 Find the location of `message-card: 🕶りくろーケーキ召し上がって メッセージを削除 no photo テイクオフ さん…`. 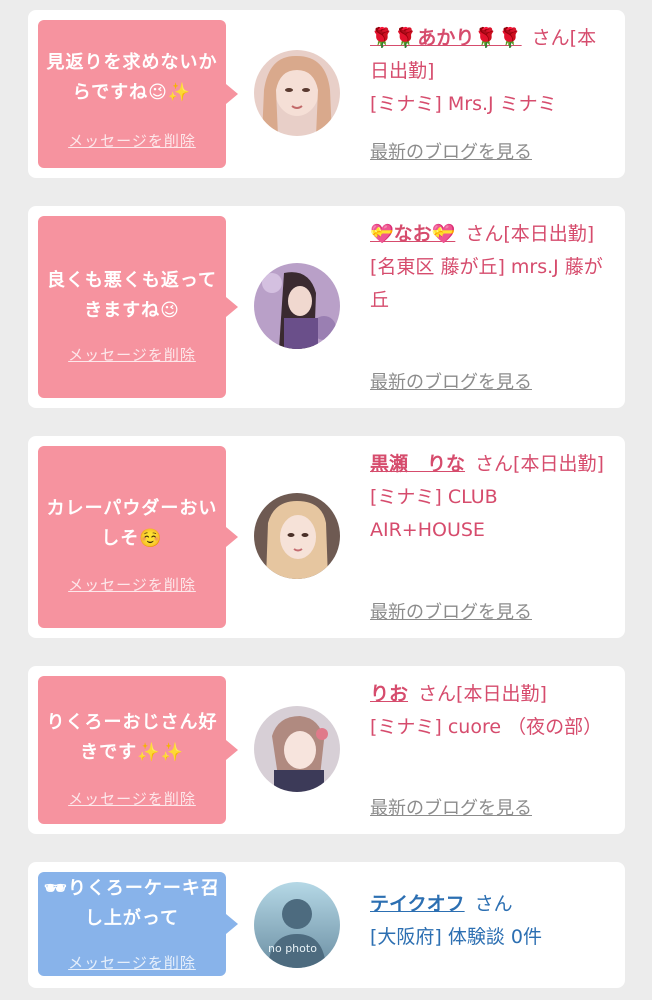

message-card: 🕶りくろーケーキ召し上がって メッセージを削除 no photo テイクオフ さん… is located at coordinates (326, 925).